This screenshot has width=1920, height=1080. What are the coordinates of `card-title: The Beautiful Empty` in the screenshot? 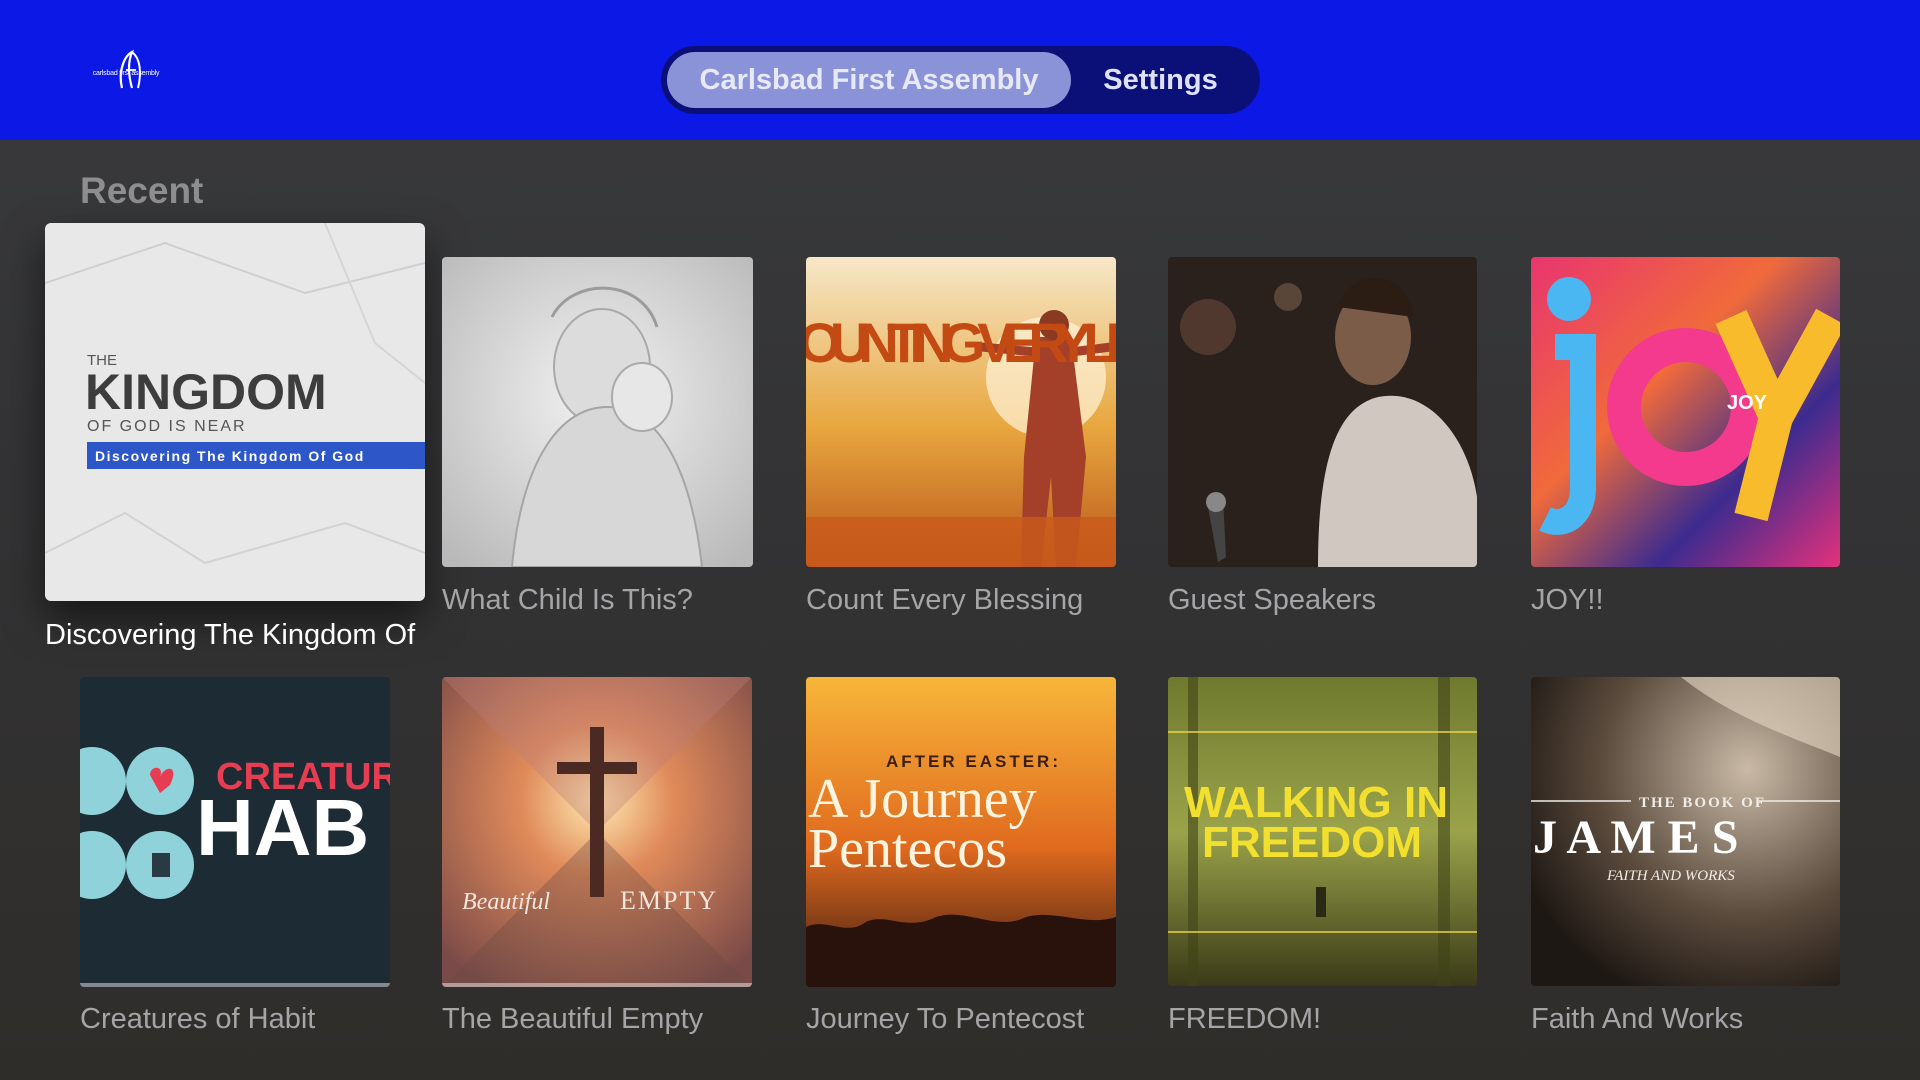 It's located at (573, 1019).